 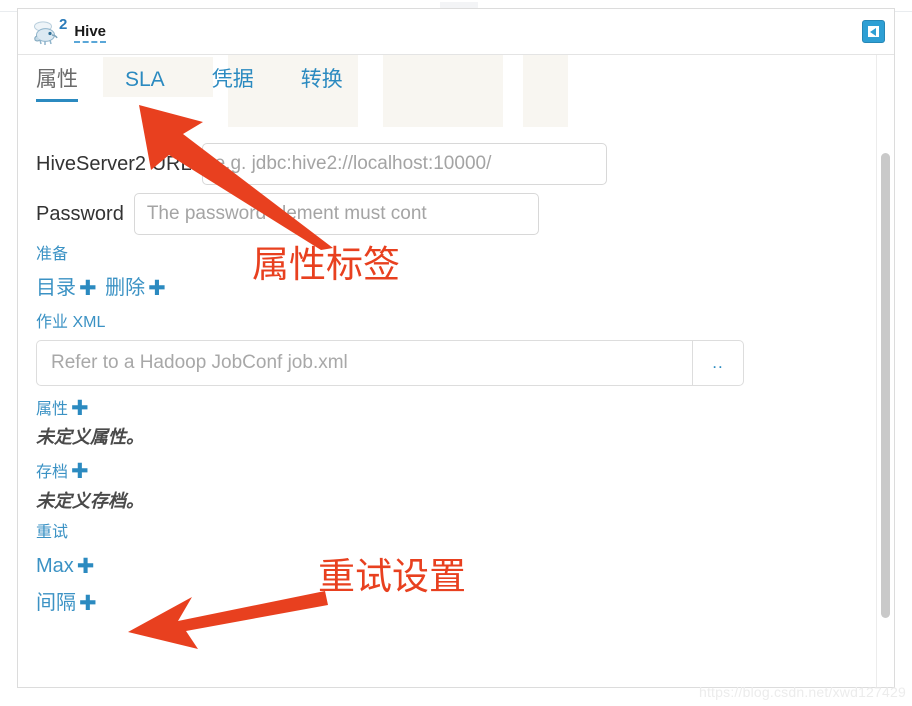 I want to click on panel-header: 2 Hive, so click(x=456, y=32).